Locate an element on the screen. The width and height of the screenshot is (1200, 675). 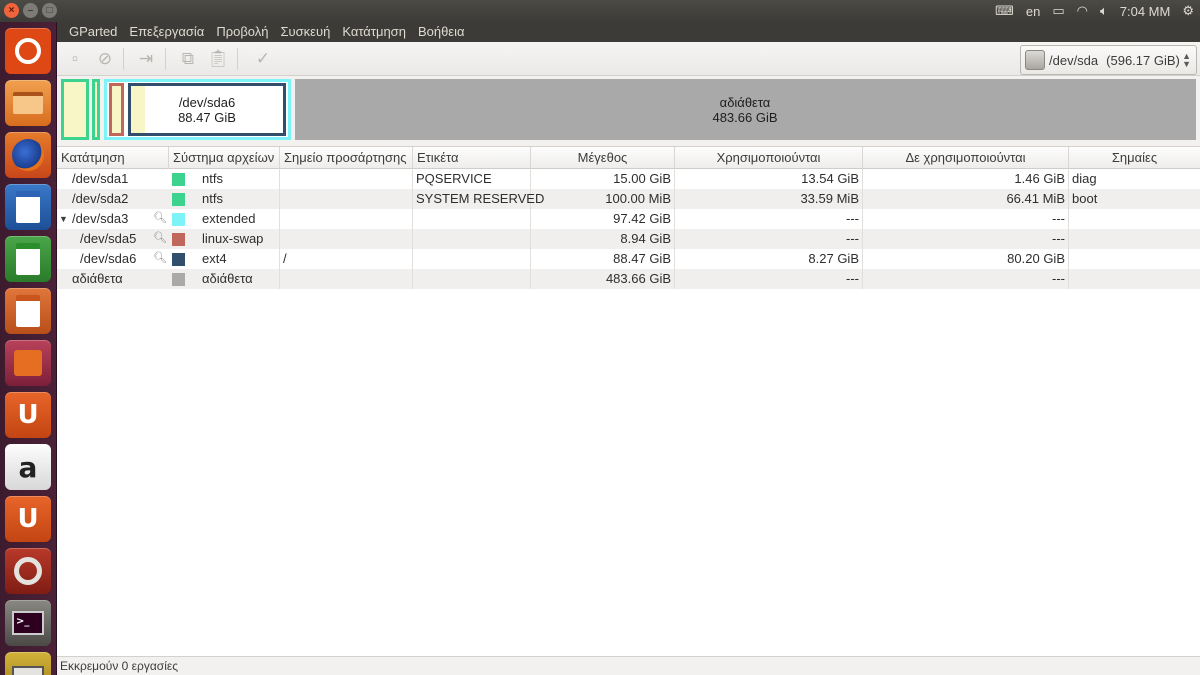
menu-edit: Επεξεργασία is located at coordinates (166, 32).